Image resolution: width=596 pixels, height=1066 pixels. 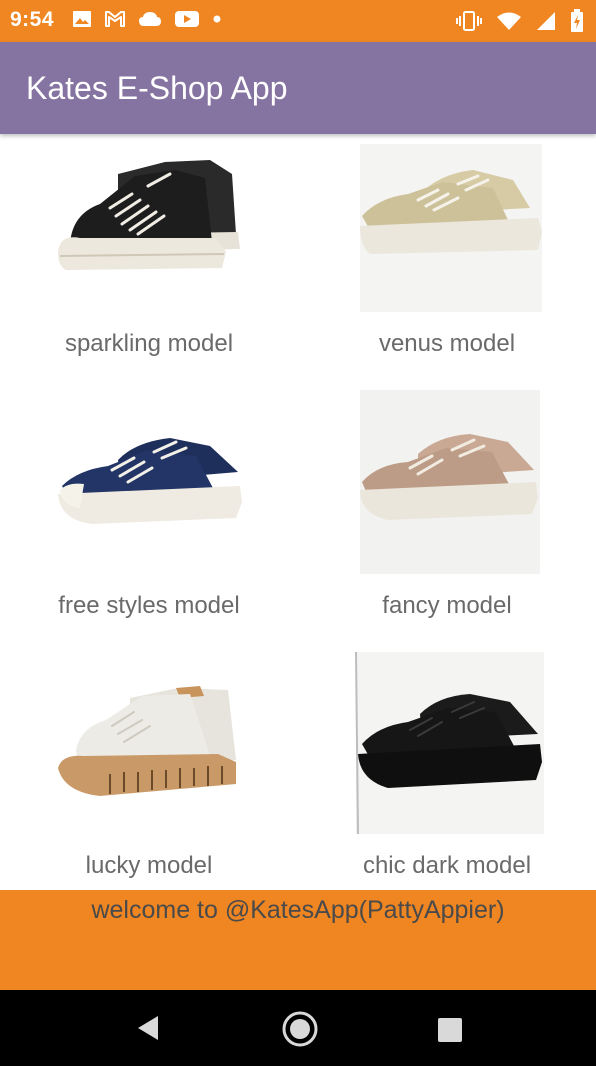 I want to click on black-high-top-sneaker-image, so click(x=149, y=215).